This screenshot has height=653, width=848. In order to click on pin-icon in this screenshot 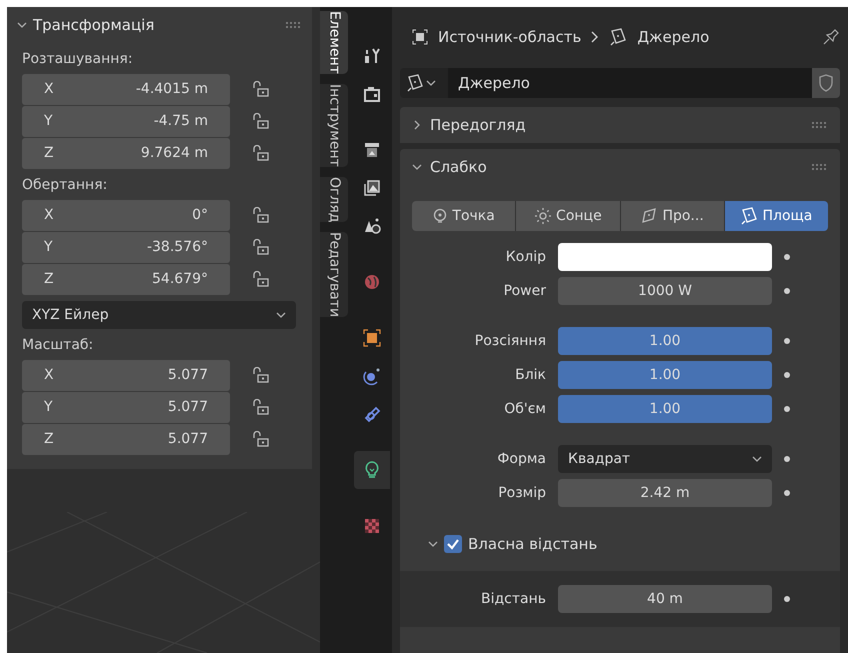, I will do `click(831, 37)`.